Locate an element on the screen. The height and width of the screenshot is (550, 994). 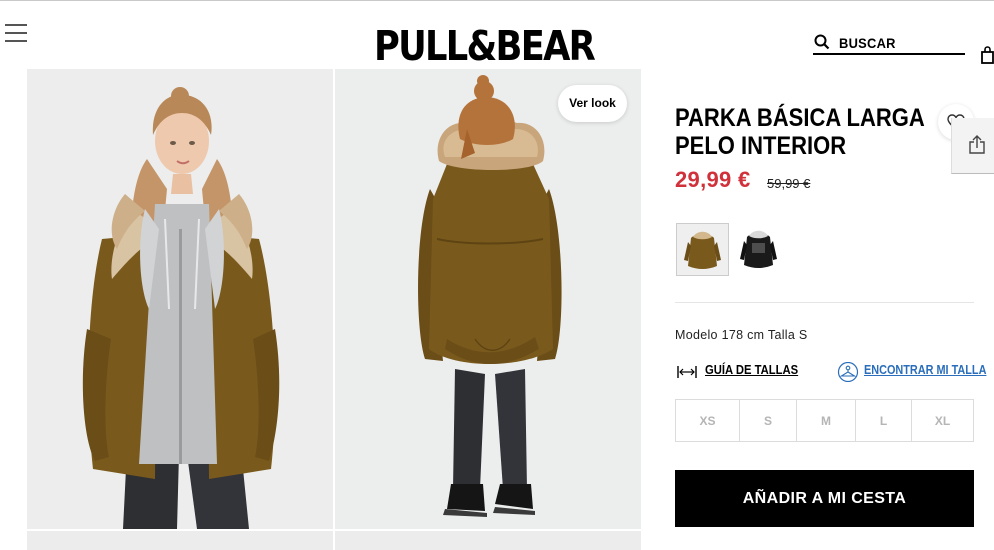
size-selector: XS S M L XL is located at coordinates (824, 420).